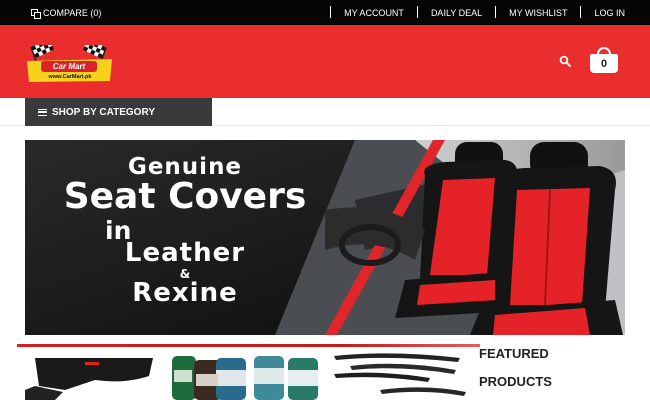 This screenshot has height=400, width=650. Describe the element at coordinates (400, 375) in the screenshot. I see `product-thumb-window-visors` at that location.